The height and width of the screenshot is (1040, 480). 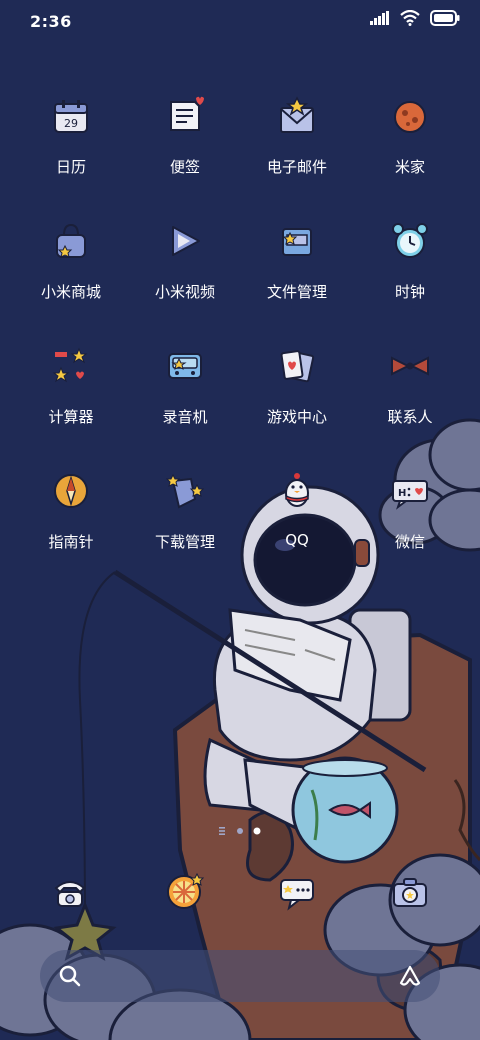 I want to click on app-label: QQ, so click(x=297, y=540).